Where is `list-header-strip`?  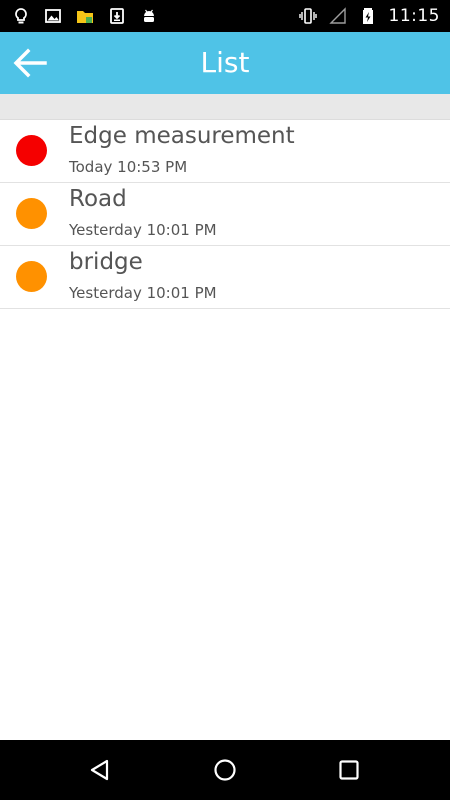 list-header-strip is located at coordinates (225, 107).